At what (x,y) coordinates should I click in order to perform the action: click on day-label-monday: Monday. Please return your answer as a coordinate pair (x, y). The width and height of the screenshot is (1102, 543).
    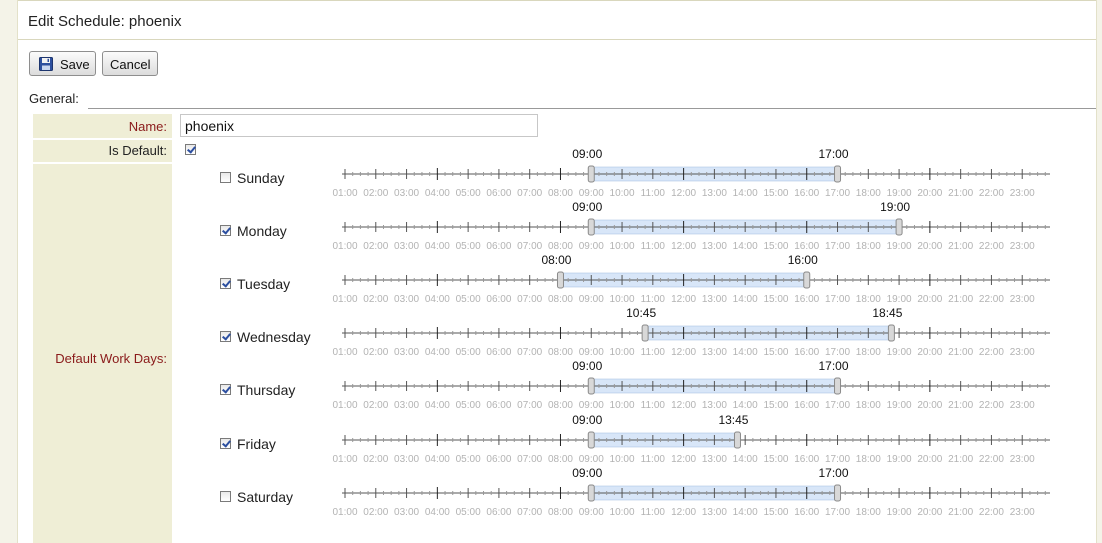
    Looking at the image, I should click on (262, 231).